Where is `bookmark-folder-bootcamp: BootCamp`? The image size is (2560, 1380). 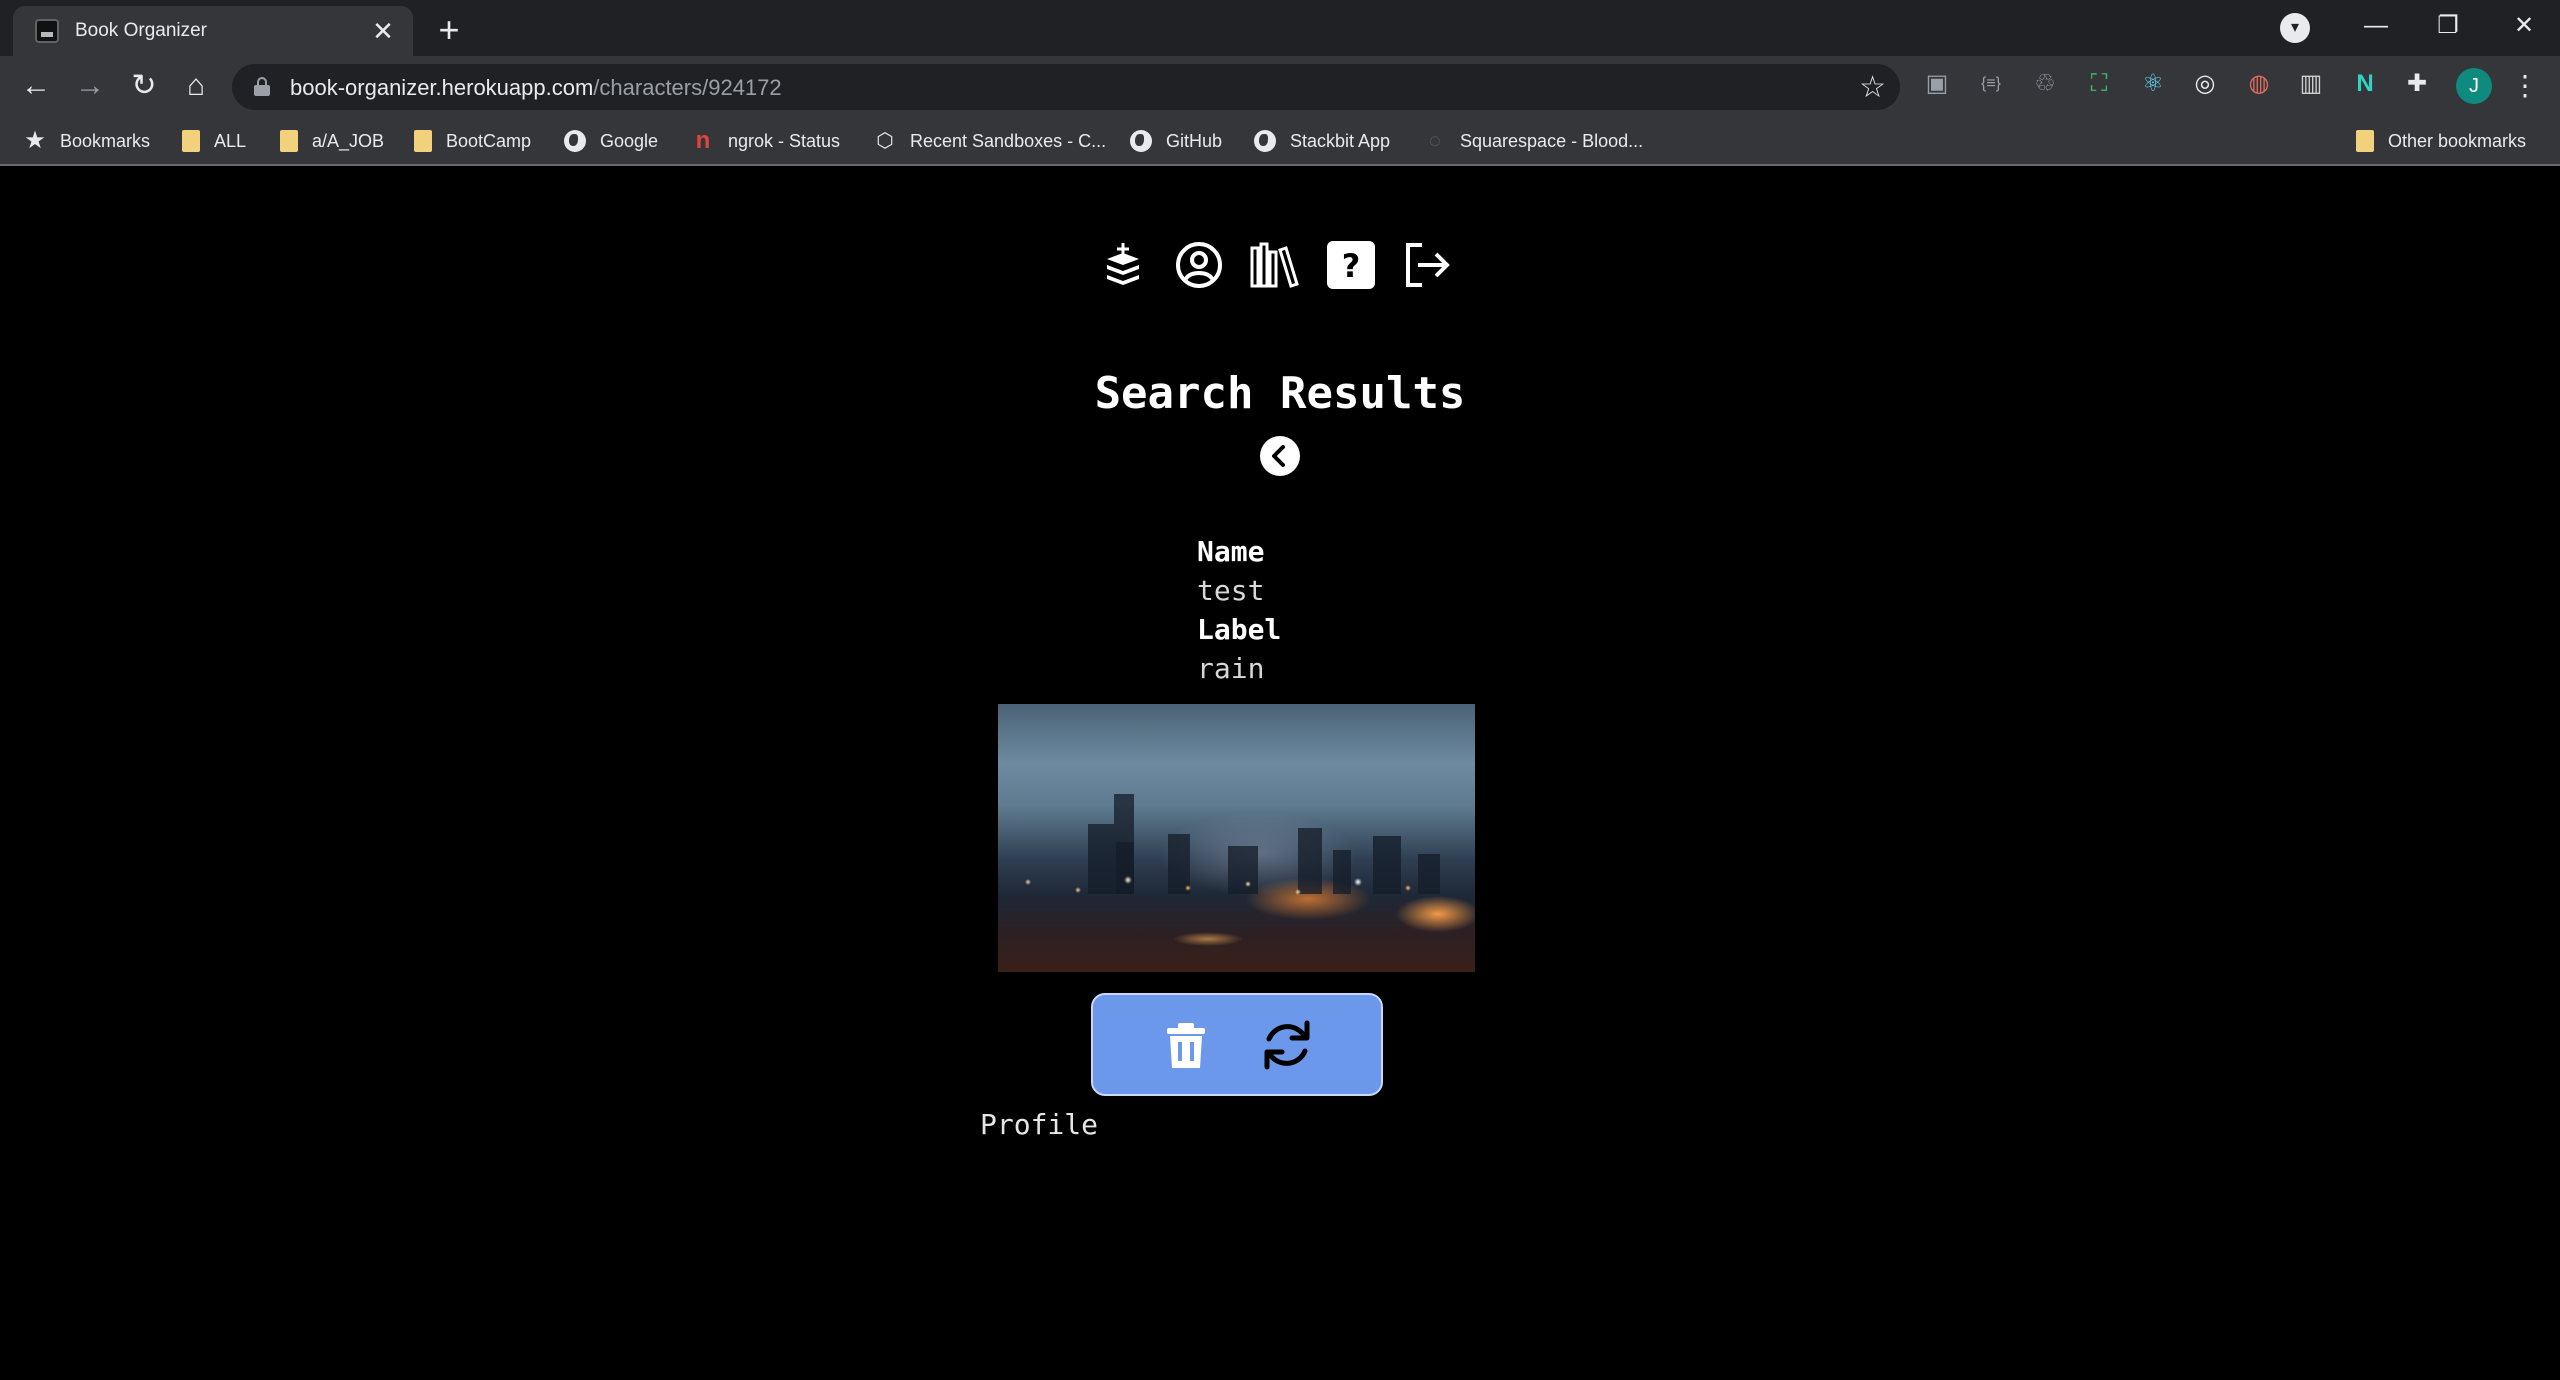
bookmark-folder-bootcamp: BootCamp is located at coordinates (472, 141).